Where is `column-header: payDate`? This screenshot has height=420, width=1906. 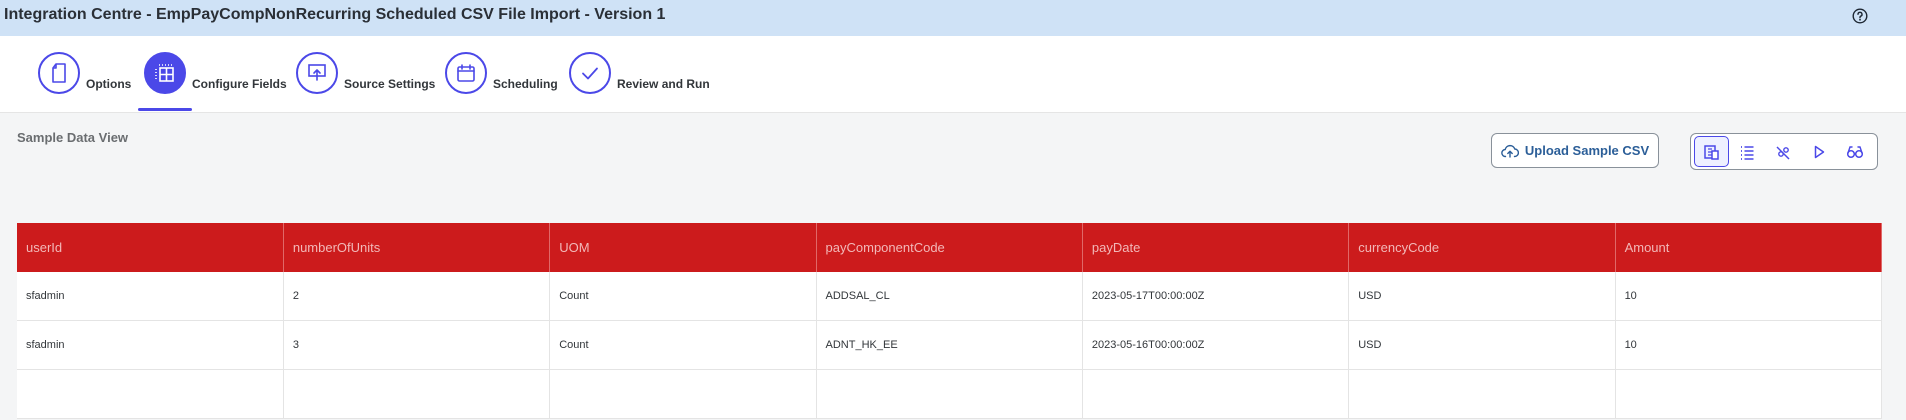 column-header: payDate is located at coordinates (1216, 247).